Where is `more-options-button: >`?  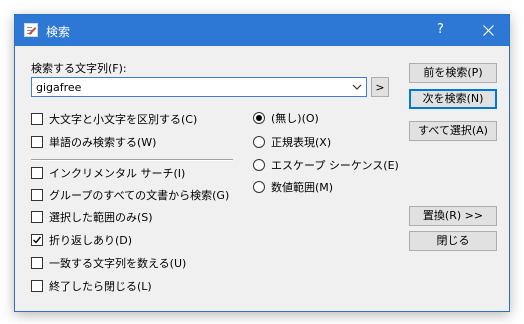 more-options-button: > is located at coordinates (380, 87).